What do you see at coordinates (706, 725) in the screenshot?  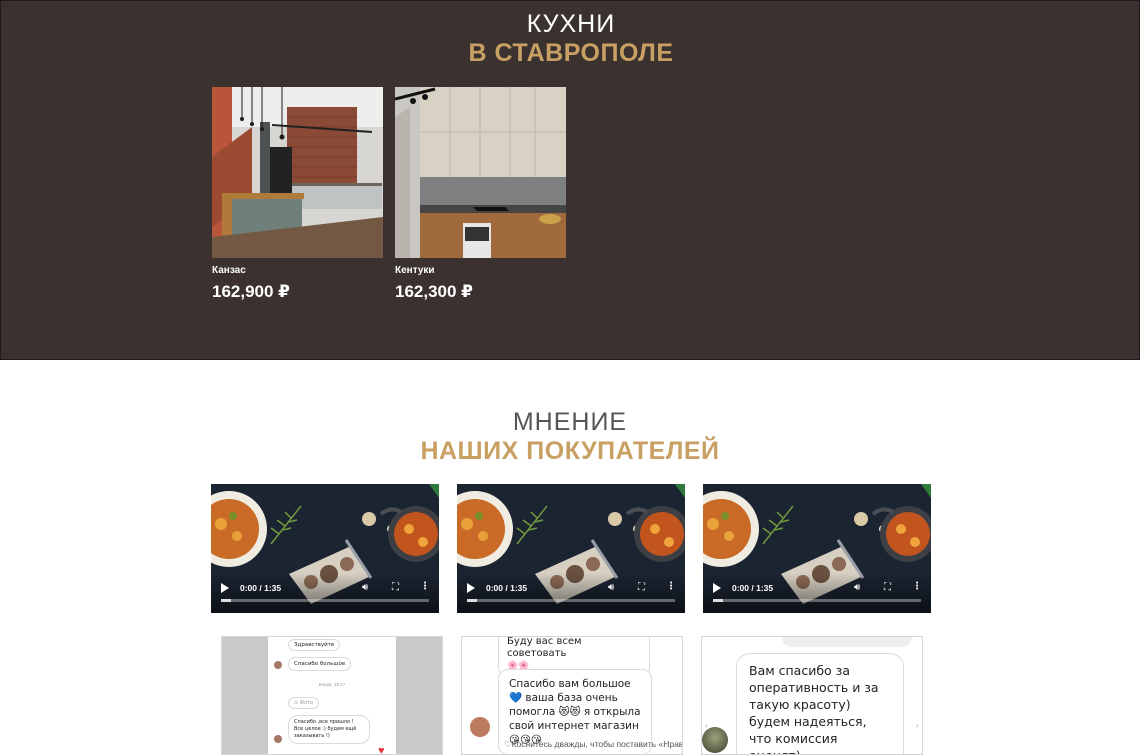 I see `chevron-left-icon: ‹` at bounding box center [706, 725].